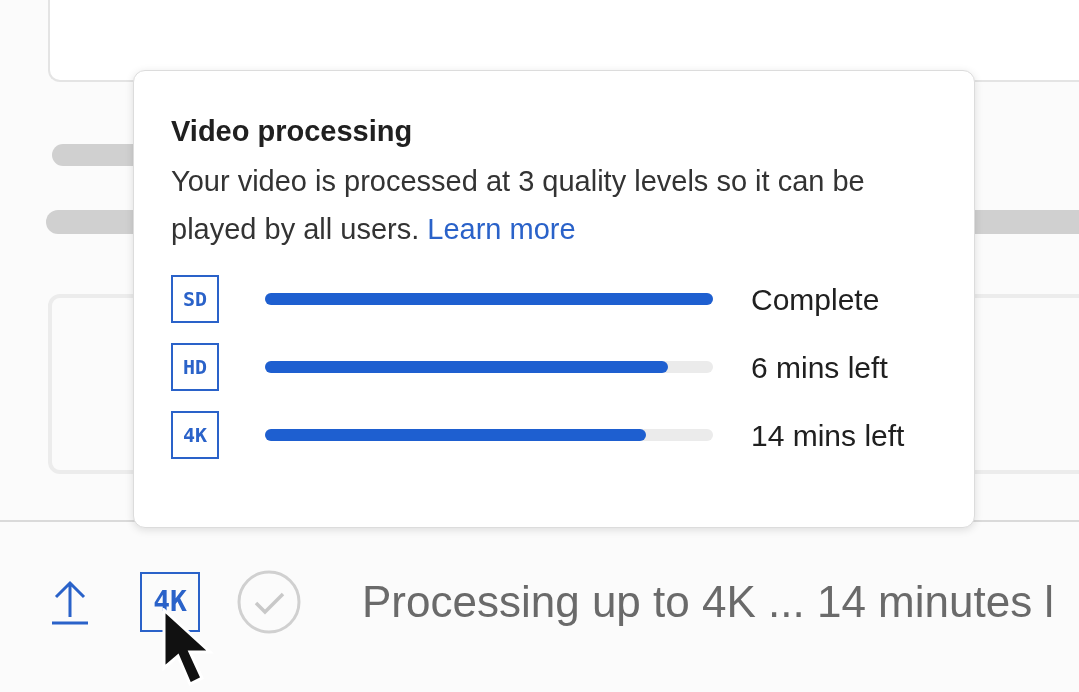  What do you see at coordinates (828, 435) in the screenshot?
I see `progress-status: 14 mins left` at bounding box center [828, 435].